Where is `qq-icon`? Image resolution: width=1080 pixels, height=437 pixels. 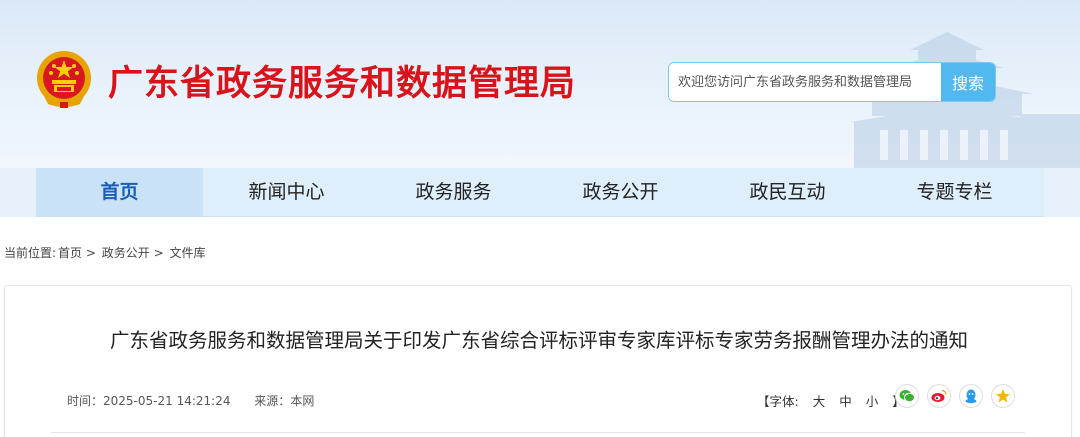 qq-icon is located at coordinates (971, 396).